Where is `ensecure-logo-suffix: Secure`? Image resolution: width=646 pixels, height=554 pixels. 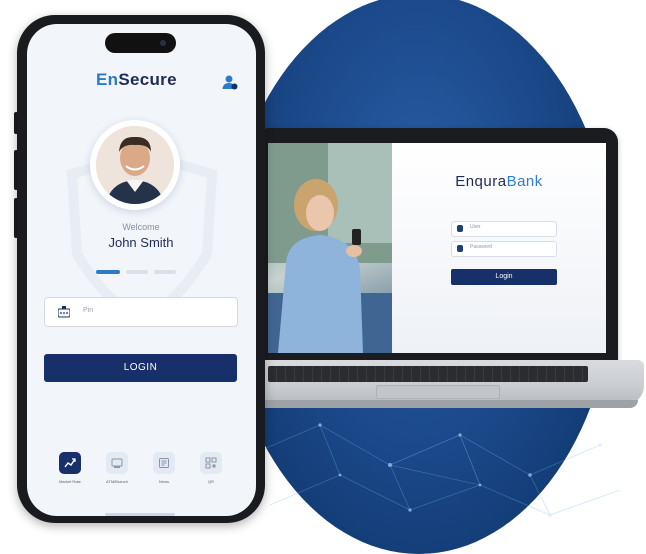 ensecure-logo-suffix: Secure is located at coordinates (147, 79).